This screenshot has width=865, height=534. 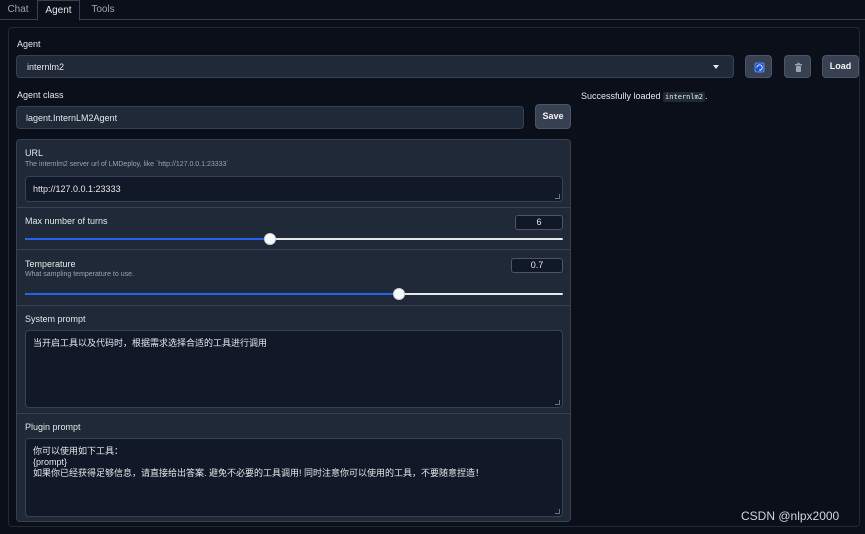 I want to click on delete-button, so click(x=797, y=66).